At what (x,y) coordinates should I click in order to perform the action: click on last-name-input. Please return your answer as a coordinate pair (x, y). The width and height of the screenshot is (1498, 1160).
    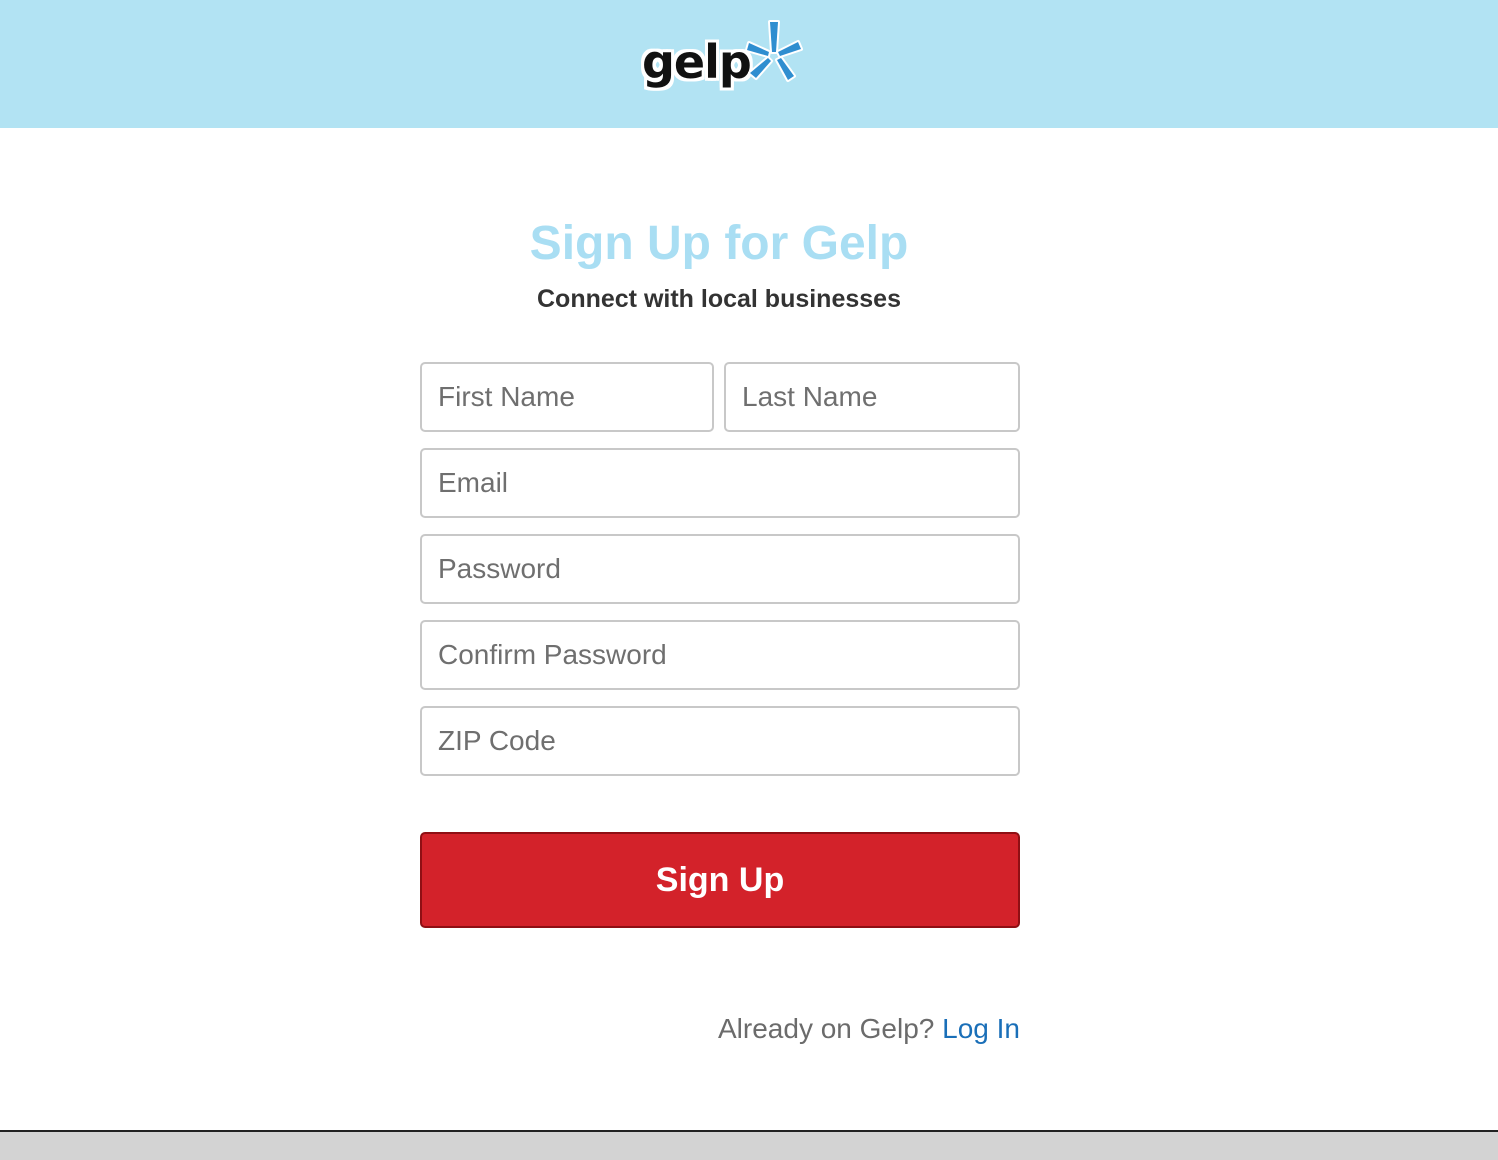
    Looking at the image, I should click on (872, 397).